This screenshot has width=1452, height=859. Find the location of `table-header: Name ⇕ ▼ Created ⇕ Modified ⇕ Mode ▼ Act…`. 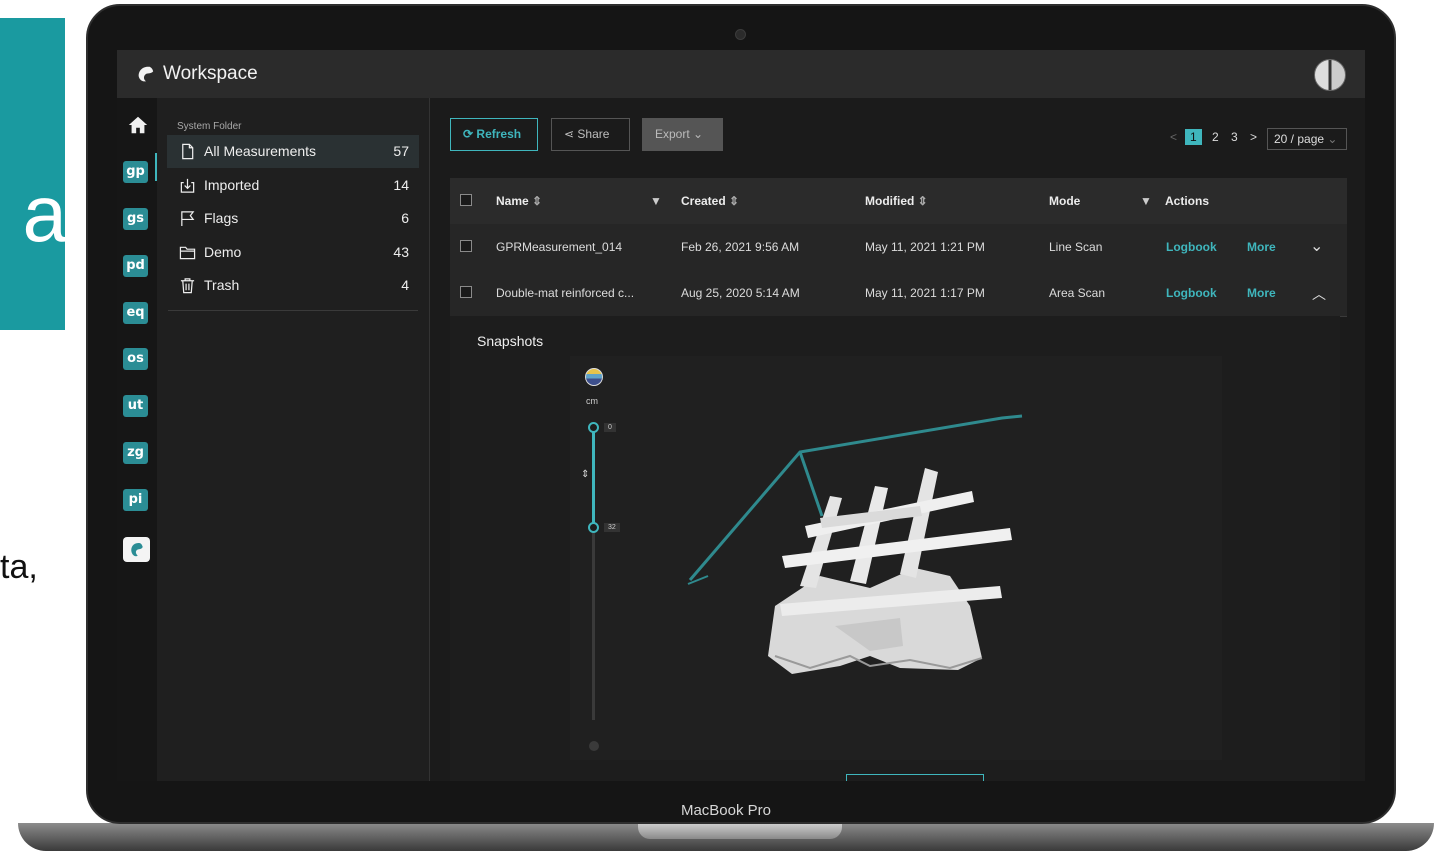

table-header: Name ⇕ ▼ Created ⇕ Modified ⇕ Mode ▼ Act… is located at coordinates (898, 201).